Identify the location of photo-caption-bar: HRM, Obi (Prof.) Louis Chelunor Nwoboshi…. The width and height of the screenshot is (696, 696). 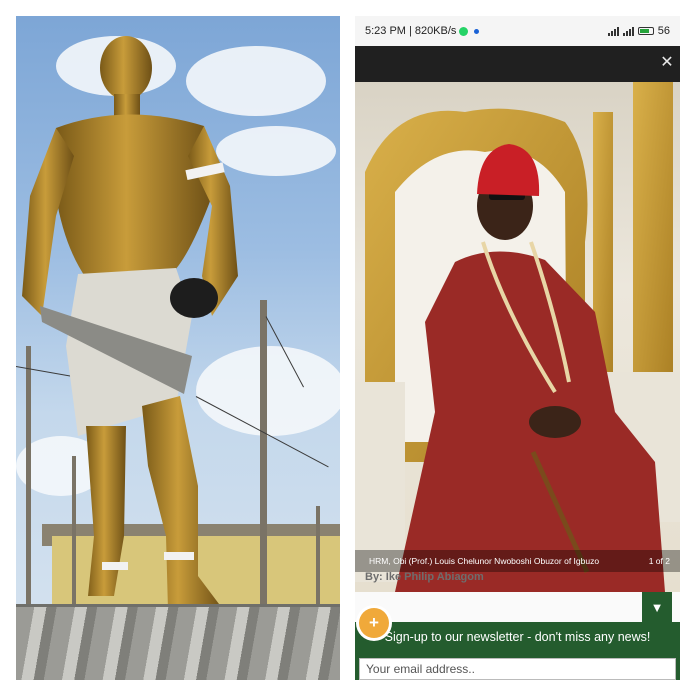
(517, 561).